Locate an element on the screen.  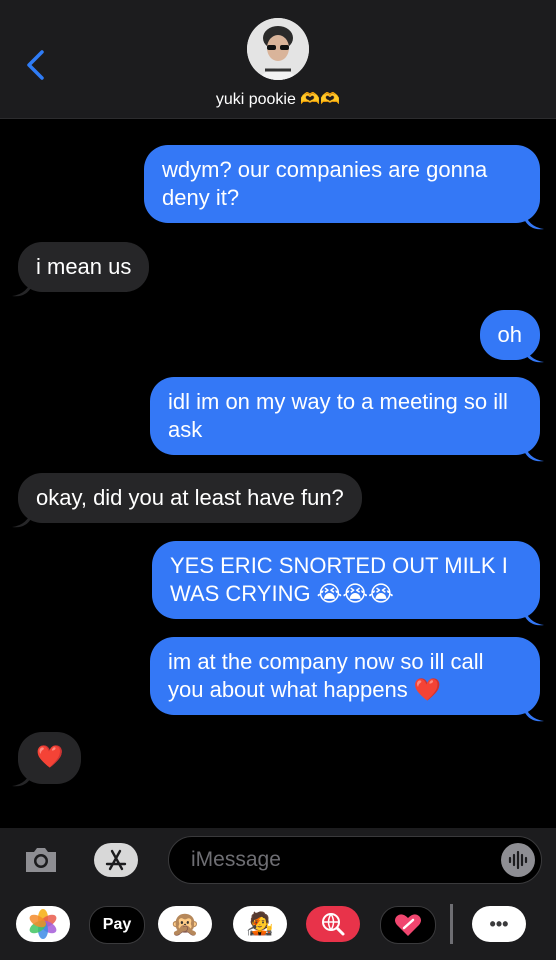
imessage-app-drawer: Pay 🙊 🧑‍🎤 ••• is located at coordinates (278, 927).